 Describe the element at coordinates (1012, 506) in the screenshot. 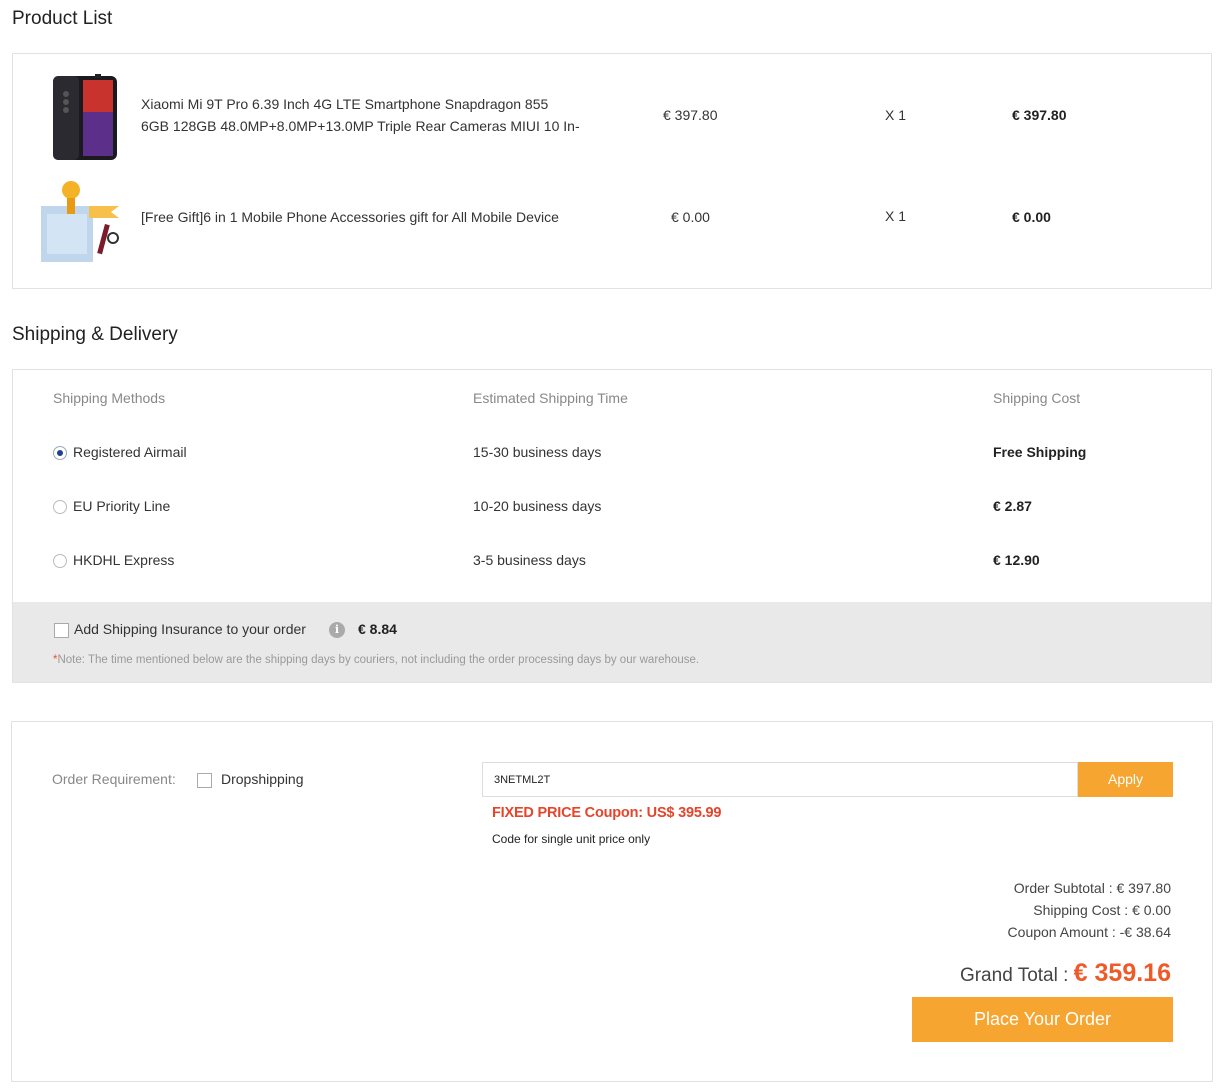

I see `shipping-cost: € 2.87` at that location.